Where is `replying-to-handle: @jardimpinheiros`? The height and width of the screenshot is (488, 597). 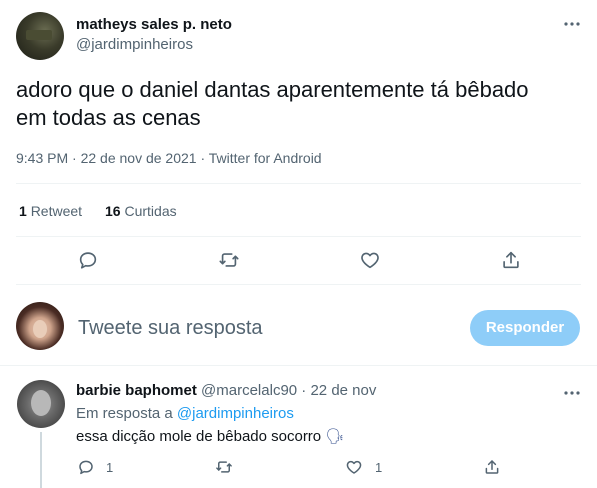
replying-to-handle: @jardimpinheiros is located at coordinates (235, 413).